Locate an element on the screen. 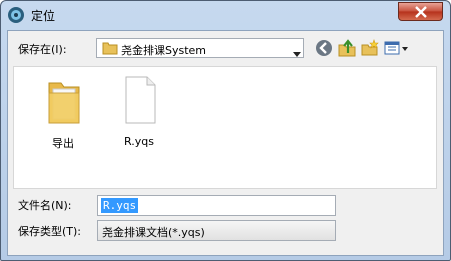 This screenshot has width=451, height=261. save-in-label: 保存在(I): is located at coordinates (42, 49).